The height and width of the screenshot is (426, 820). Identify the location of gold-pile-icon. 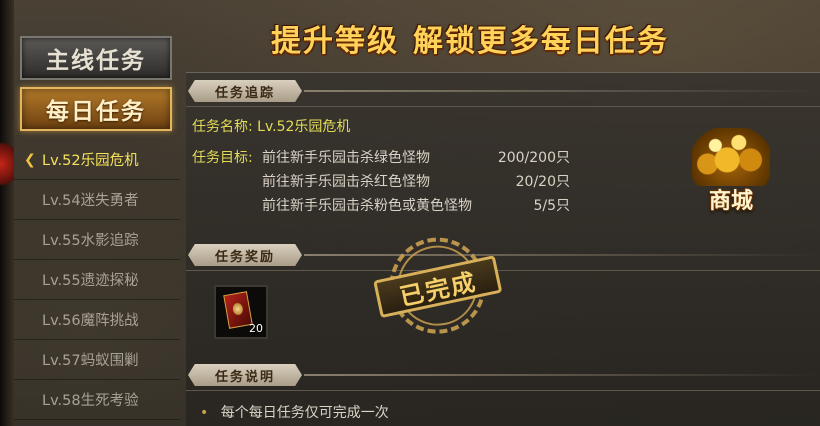
(731, 157).